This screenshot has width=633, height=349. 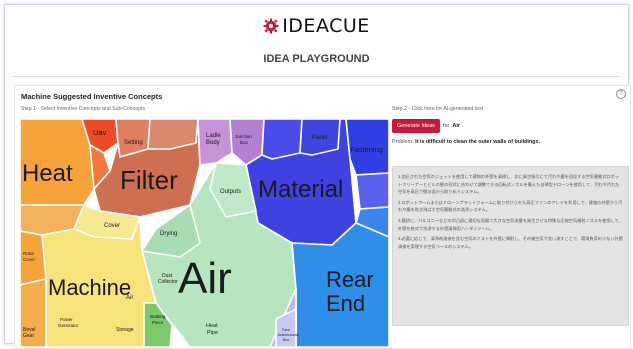 I want to click on label-ladle: Ladle, so click(x=213, y=136).